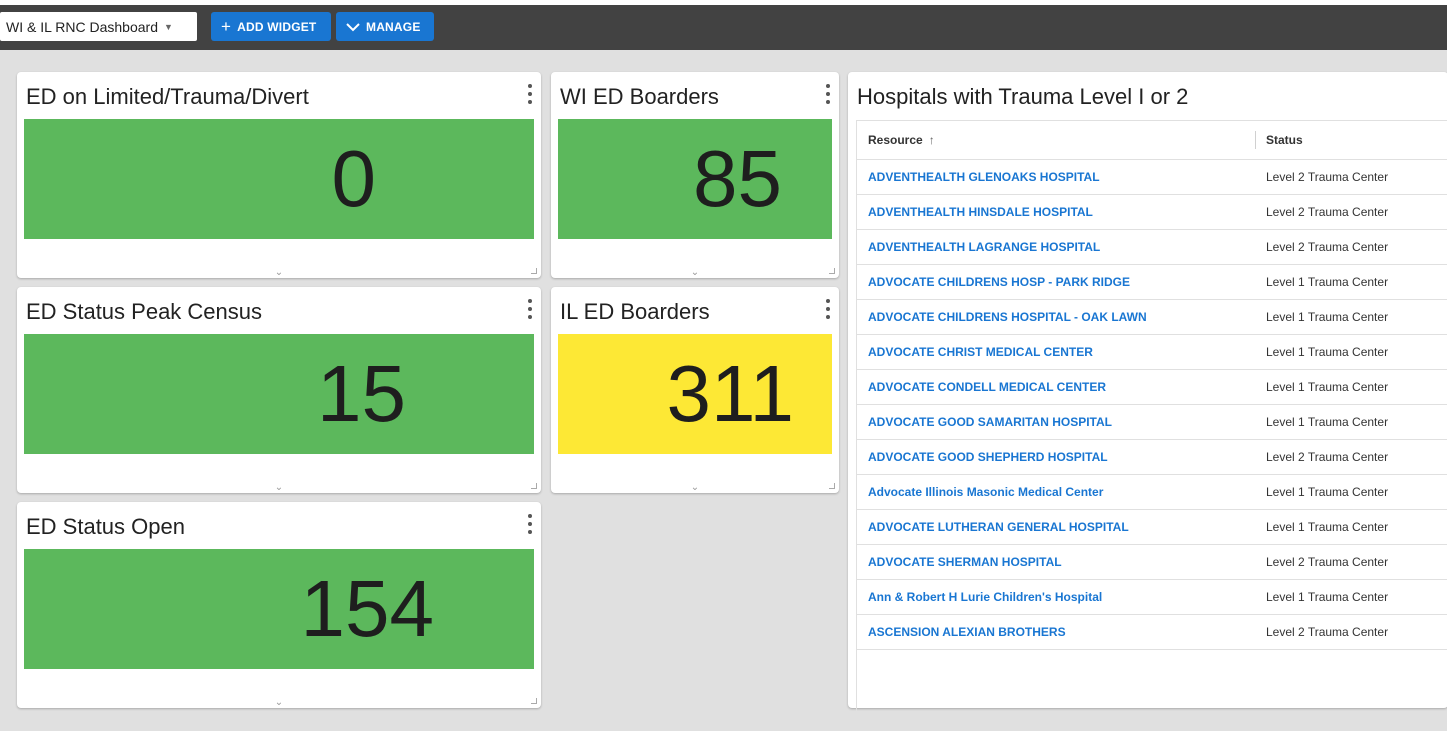  I want to click on hospital-link: ADVOCATE GOOD SHEPHERD HOSPITAL, so click(988, 457).